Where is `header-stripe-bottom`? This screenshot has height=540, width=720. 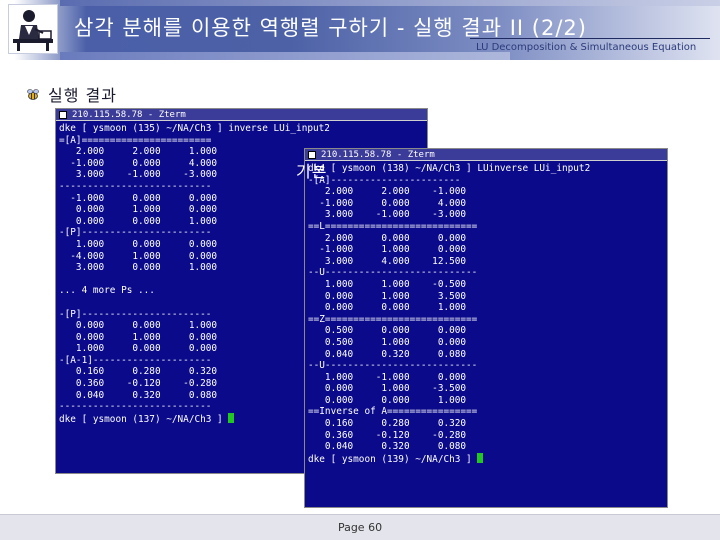 header-stripe-bottom is located at coordinates (285, 56).